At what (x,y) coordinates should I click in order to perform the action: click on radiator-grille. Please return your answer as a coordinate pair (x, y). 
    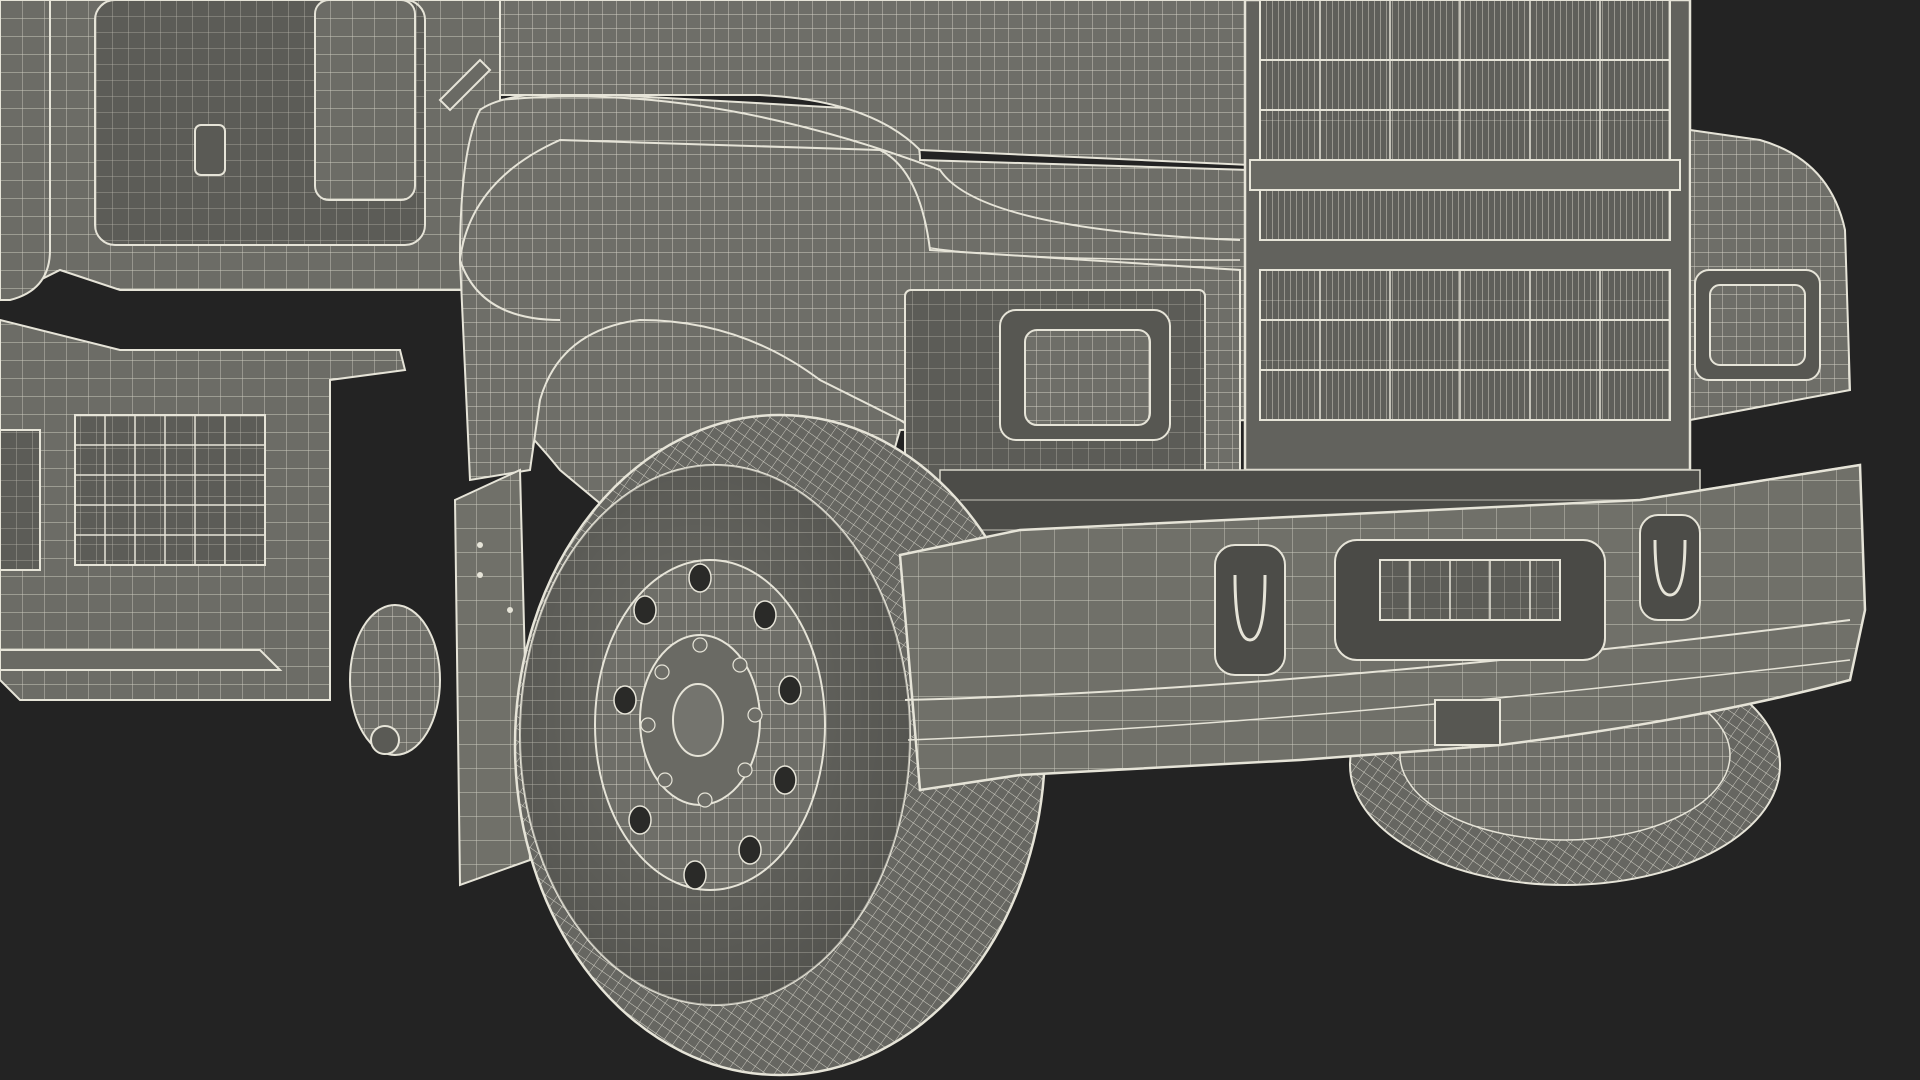
    Looking at the image, I should click on (1467, 236).